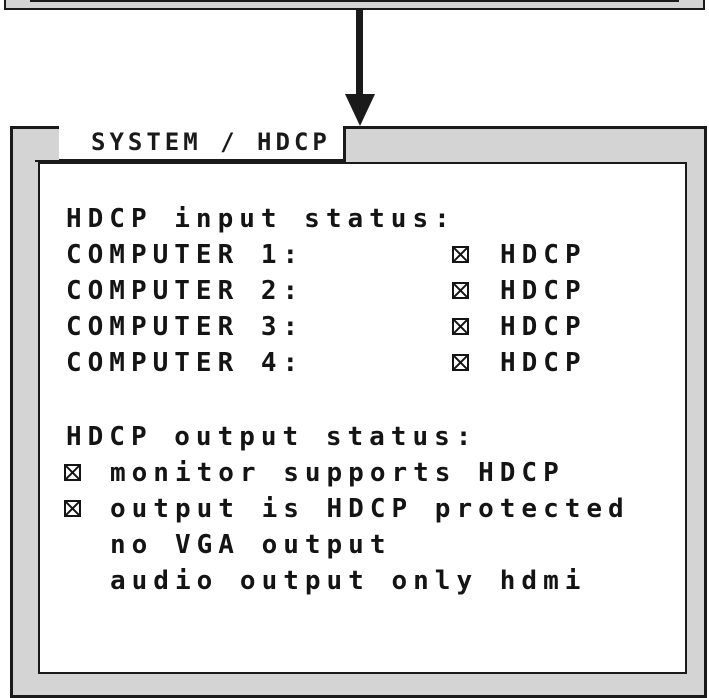  I want to click on previous-screen-frame, so click(354, 5).